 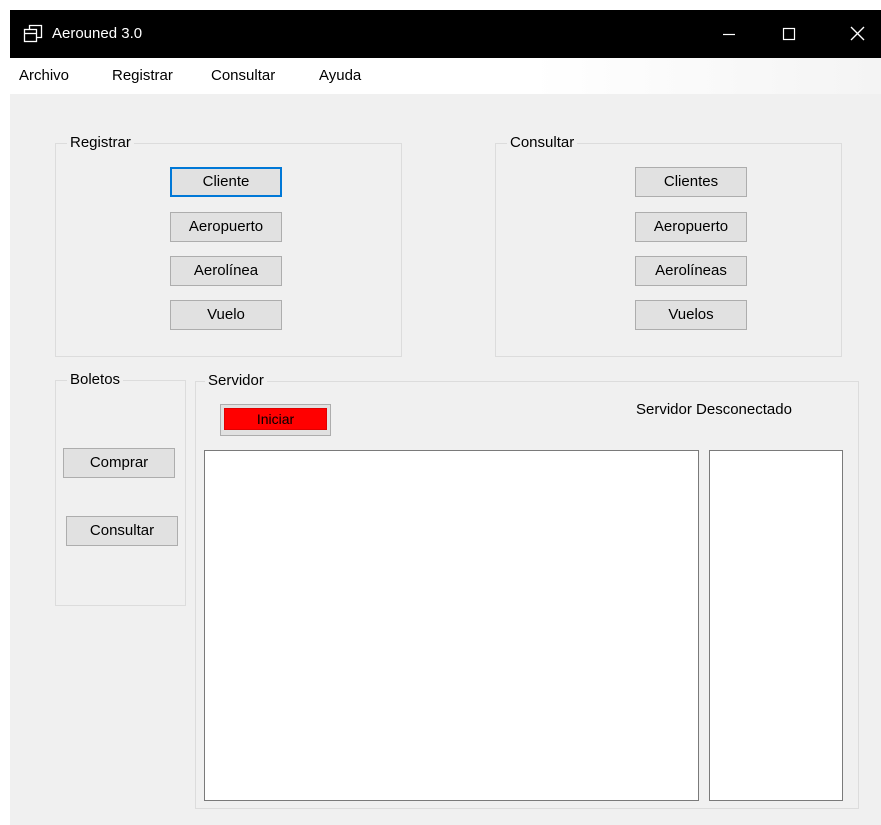 I want to click on query-clients-button: Clientes, so click(x=691, y=182).